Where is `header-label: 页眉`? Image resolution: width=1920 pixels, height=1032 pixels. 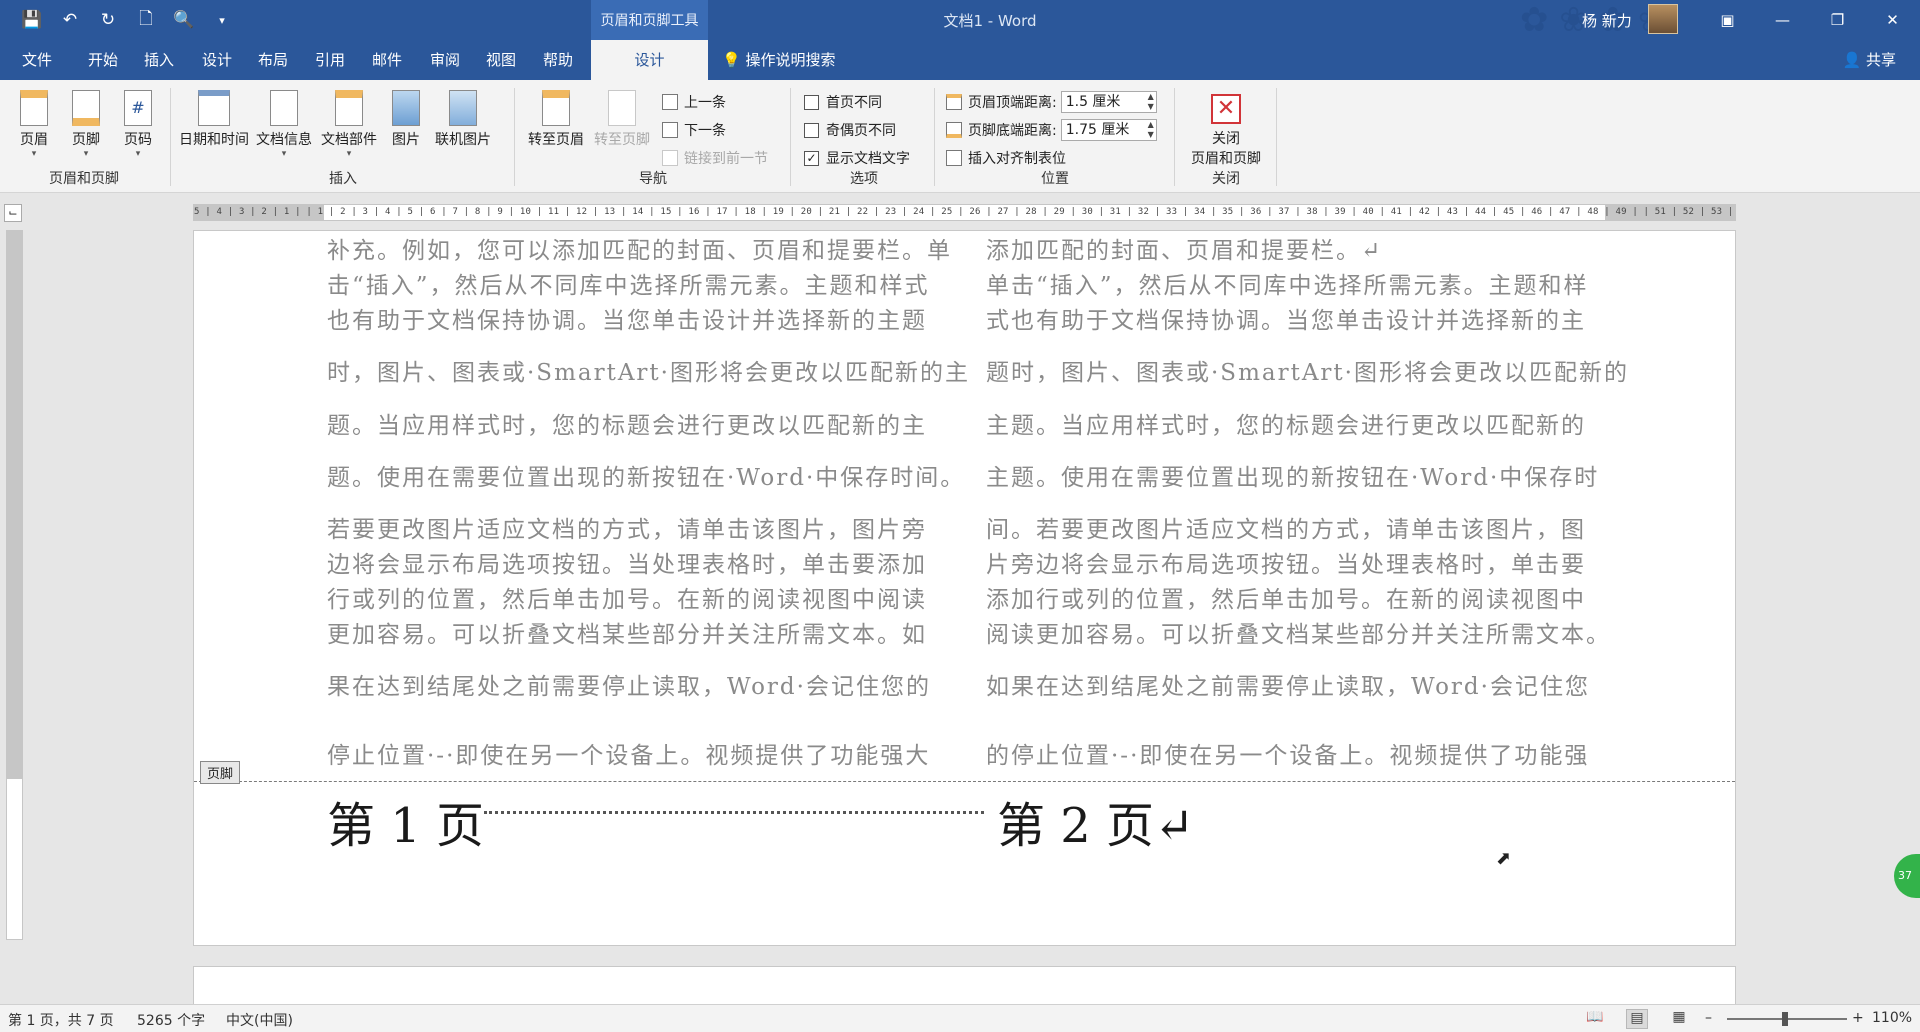
header-label: 页眉 is located at coordinates (34, 140).